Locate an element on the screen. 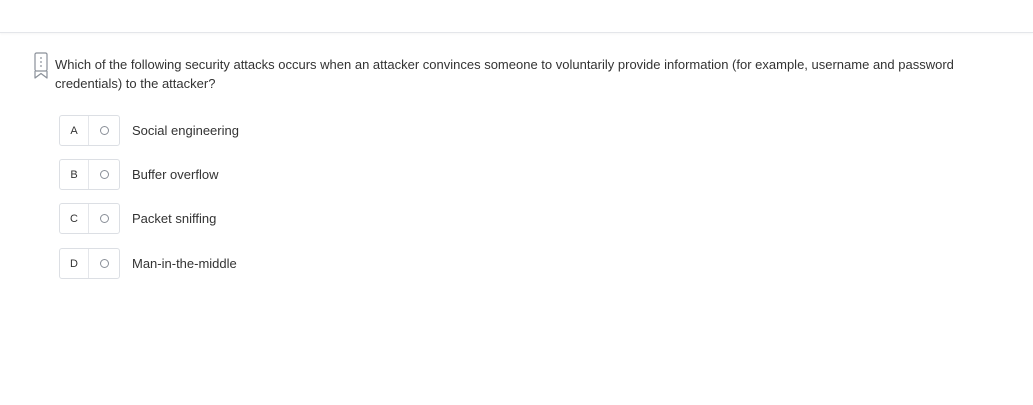 Image resolution: width=1033 pixels, height=405 pixels. option-box: B is located at coordinates (89, 174).